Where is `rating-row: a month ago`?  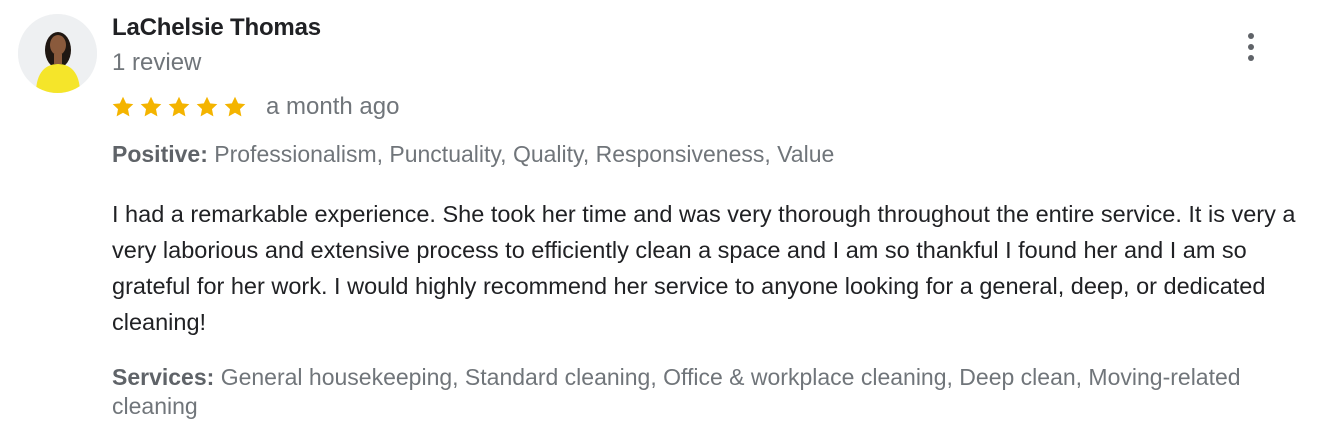
rating-row: a month ago is located at coordinates (254, 107).